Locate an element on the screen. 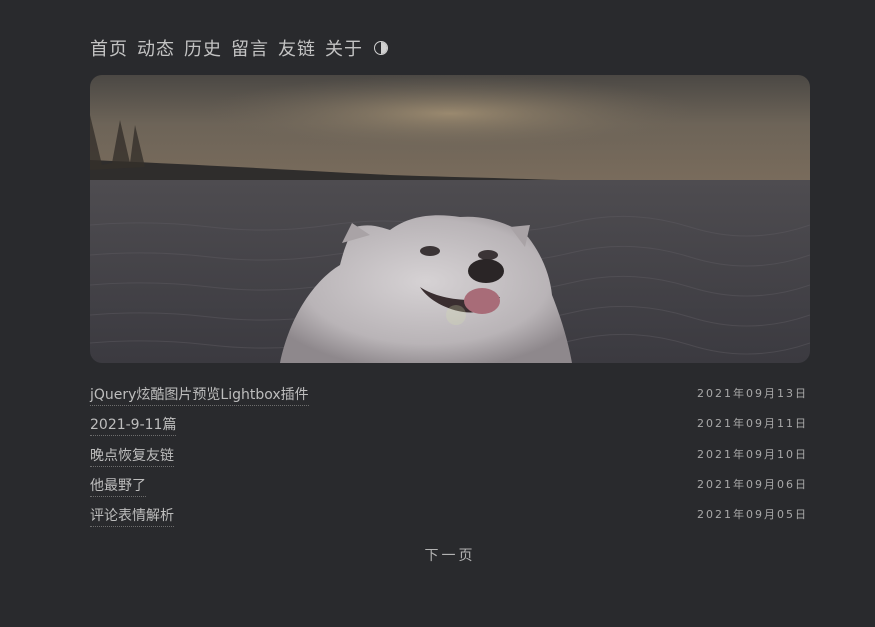  post-title-link: jQuery炫酷图片预览Lightbox插件 is located at coordinates (199, 395).